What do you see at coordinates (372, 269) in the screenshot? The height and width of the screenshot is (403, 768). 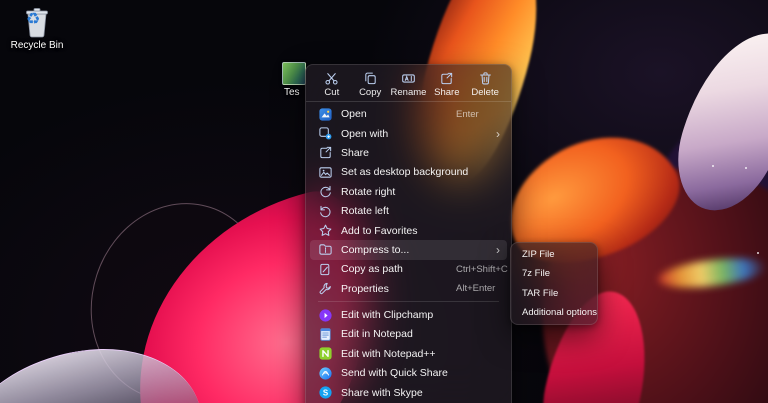 I see `menu-item-label: Copy as path` at bounding box center [372, 269].